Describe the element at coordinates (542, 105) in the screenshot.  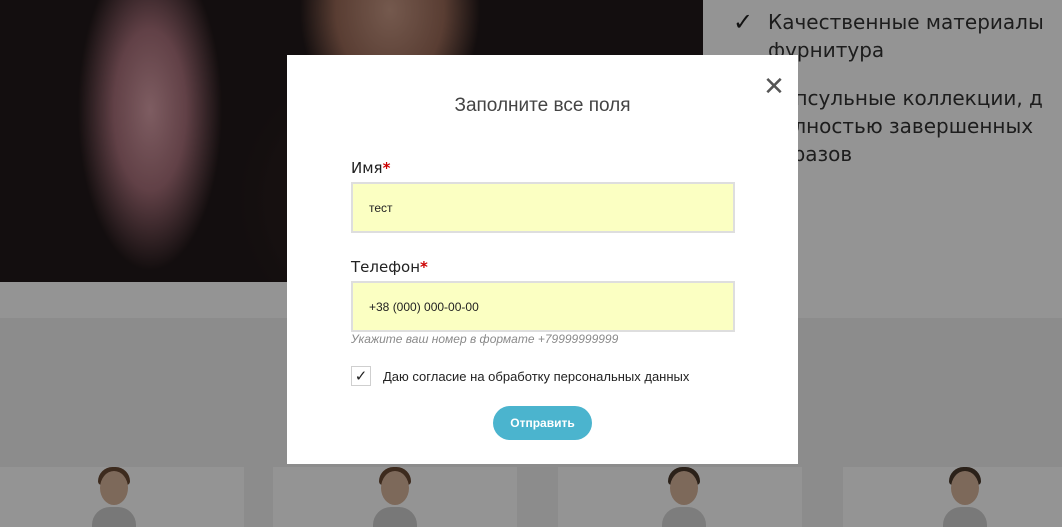
I see `modal-title: Заполните все поля` at that location.